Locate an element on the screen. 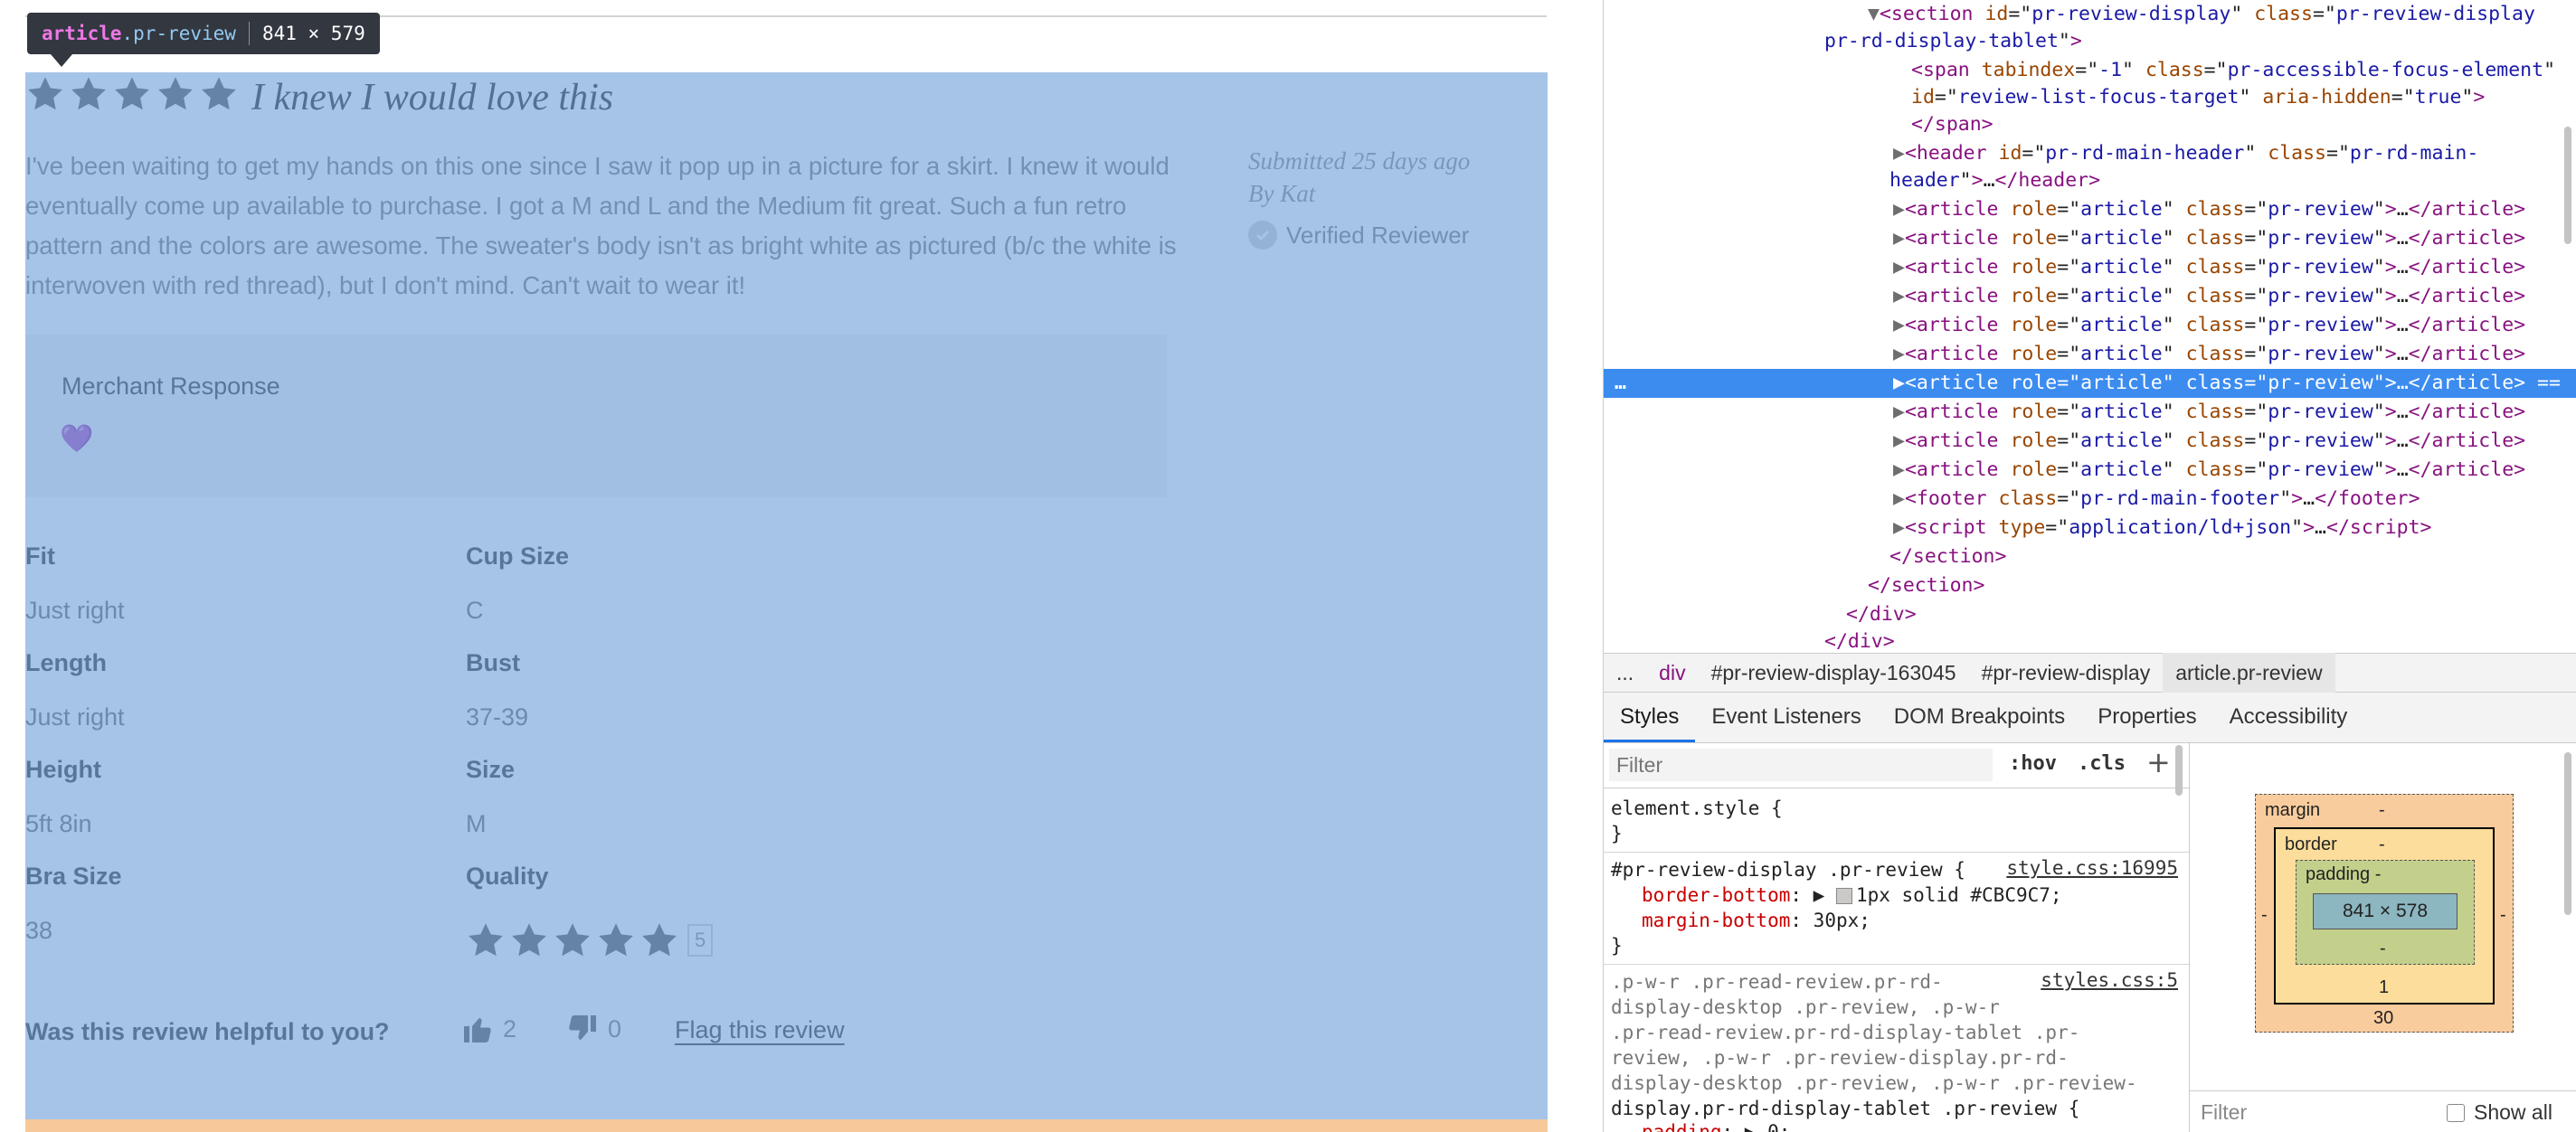 This screenshot has width=2576, height=1132. border-bottom-value: 1 is located at coordinates (2384, 988).